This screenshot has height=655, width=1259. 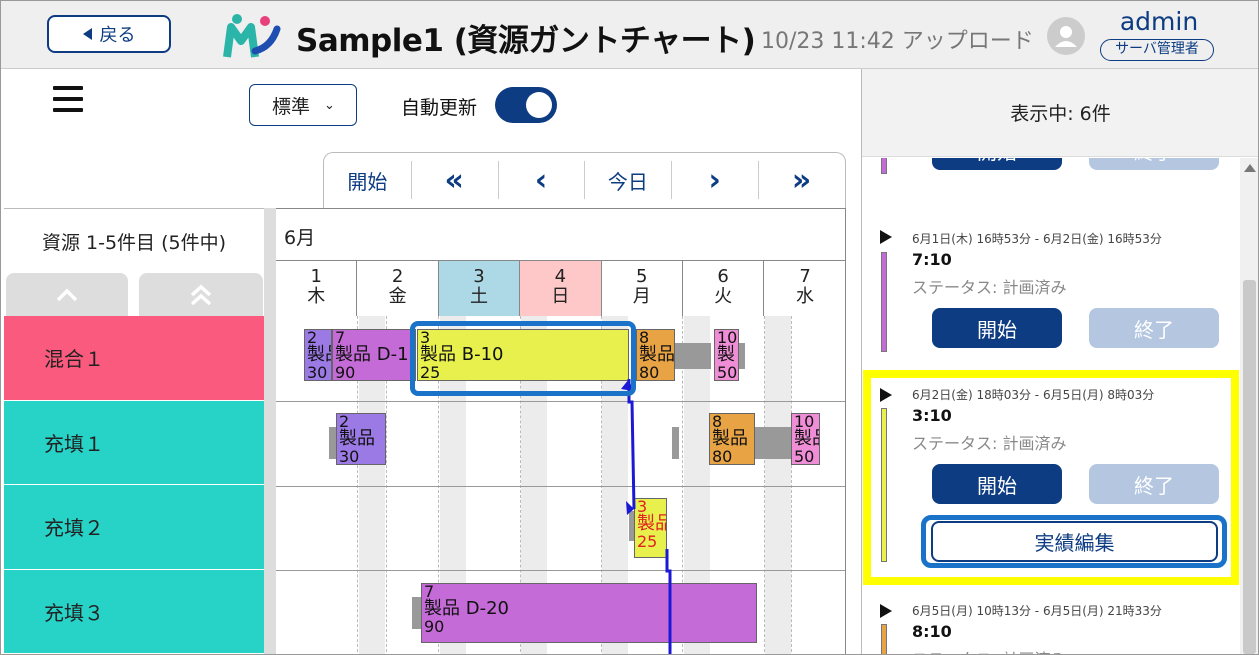 I want to click on nav-next-button: ›, so click(x=714, y=180).